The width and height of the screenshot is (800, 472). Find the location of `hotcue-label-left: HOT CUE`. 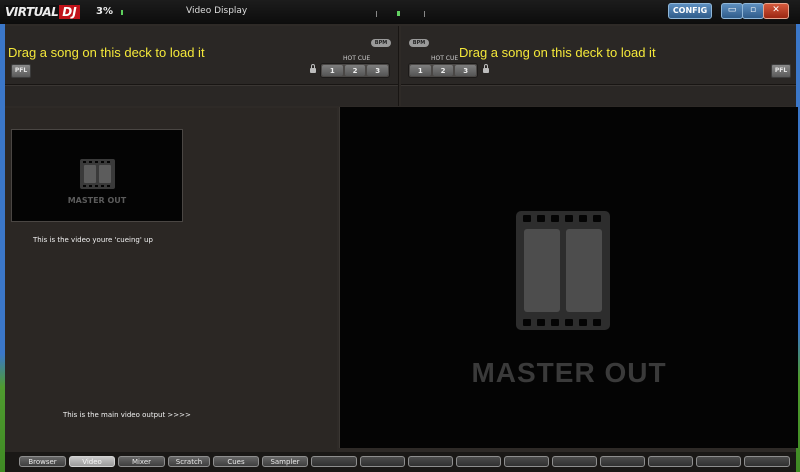

hotcue-label-left: HOT CUE is located at coordinates (357, 58).